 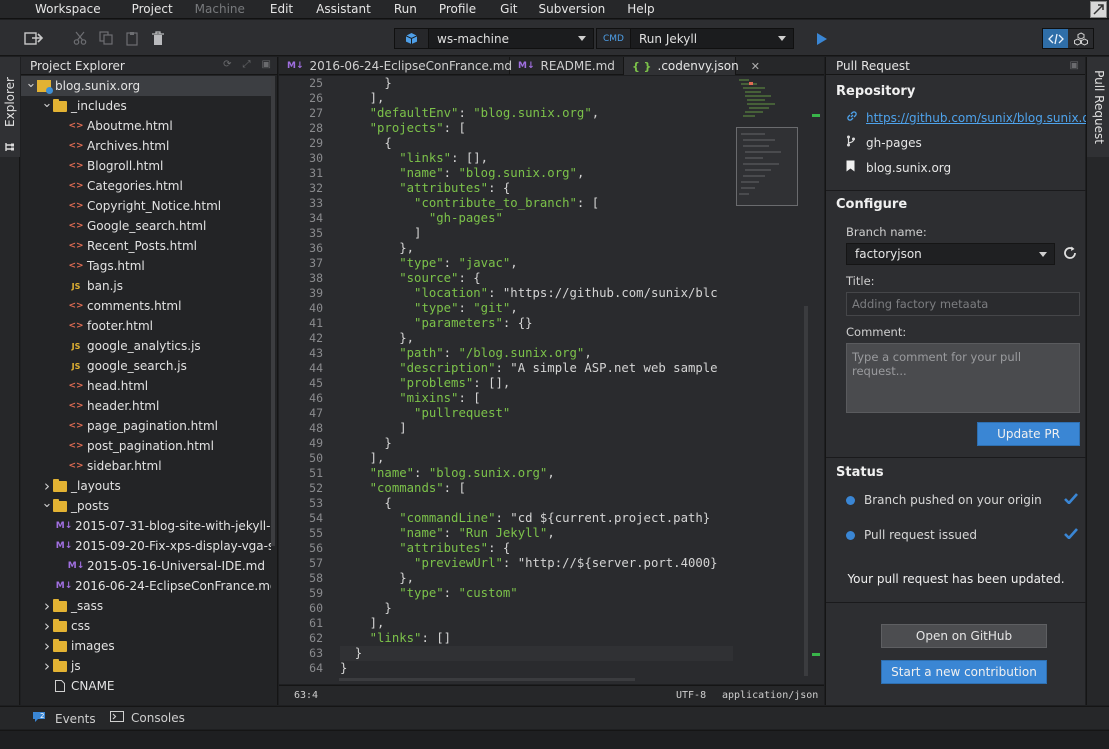 What do you see at coordinates (395, 66) in the screenshot?
I see `editor-tab: M↓ 2016-06-24-EclipseConFrance.md` at bounding box center [395, 66].